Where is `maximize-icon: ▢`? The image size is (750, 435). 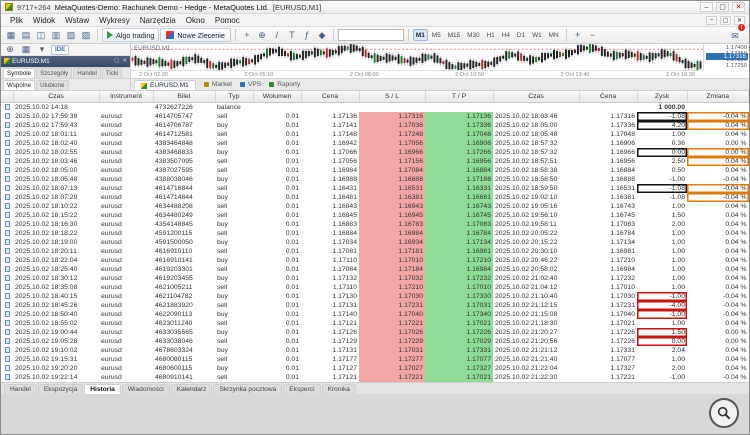 maximize-icon: ▢ is located at coordinates (722, 7).